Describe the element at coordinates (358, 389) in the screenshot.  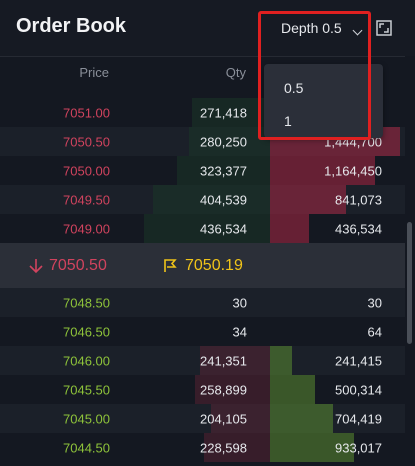
I see `total-cell: 500,314` at that location.